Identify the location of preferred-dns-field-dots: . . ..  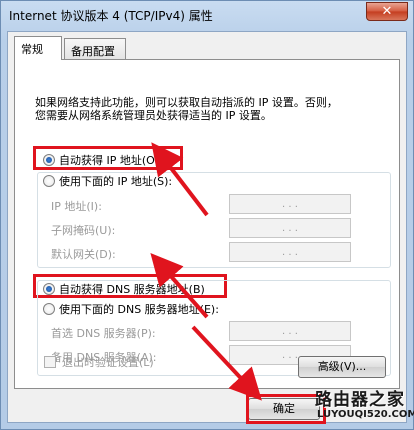
(290, 331).